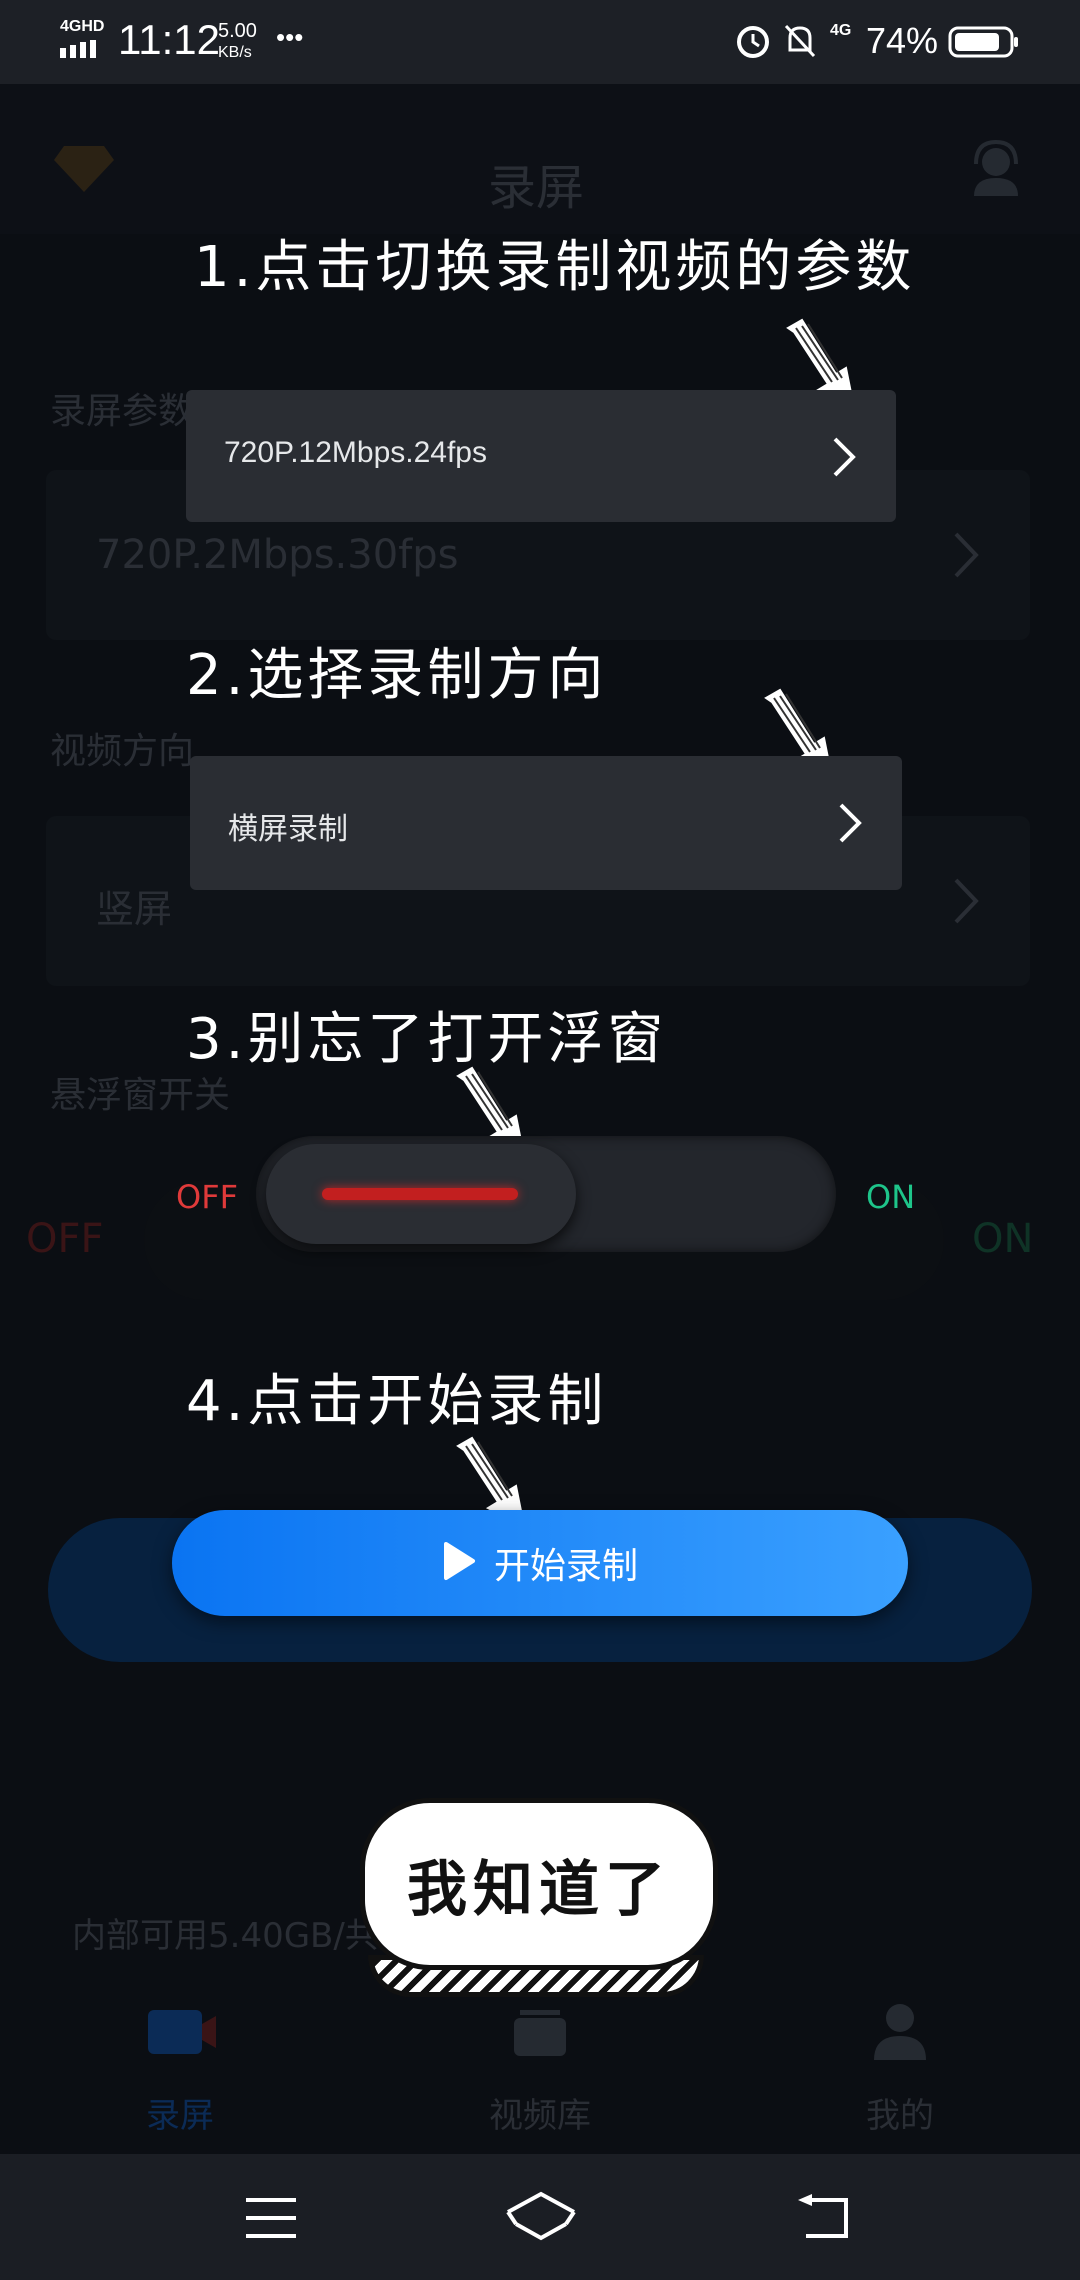  I want to click on play-icon, so click(459, 1563).